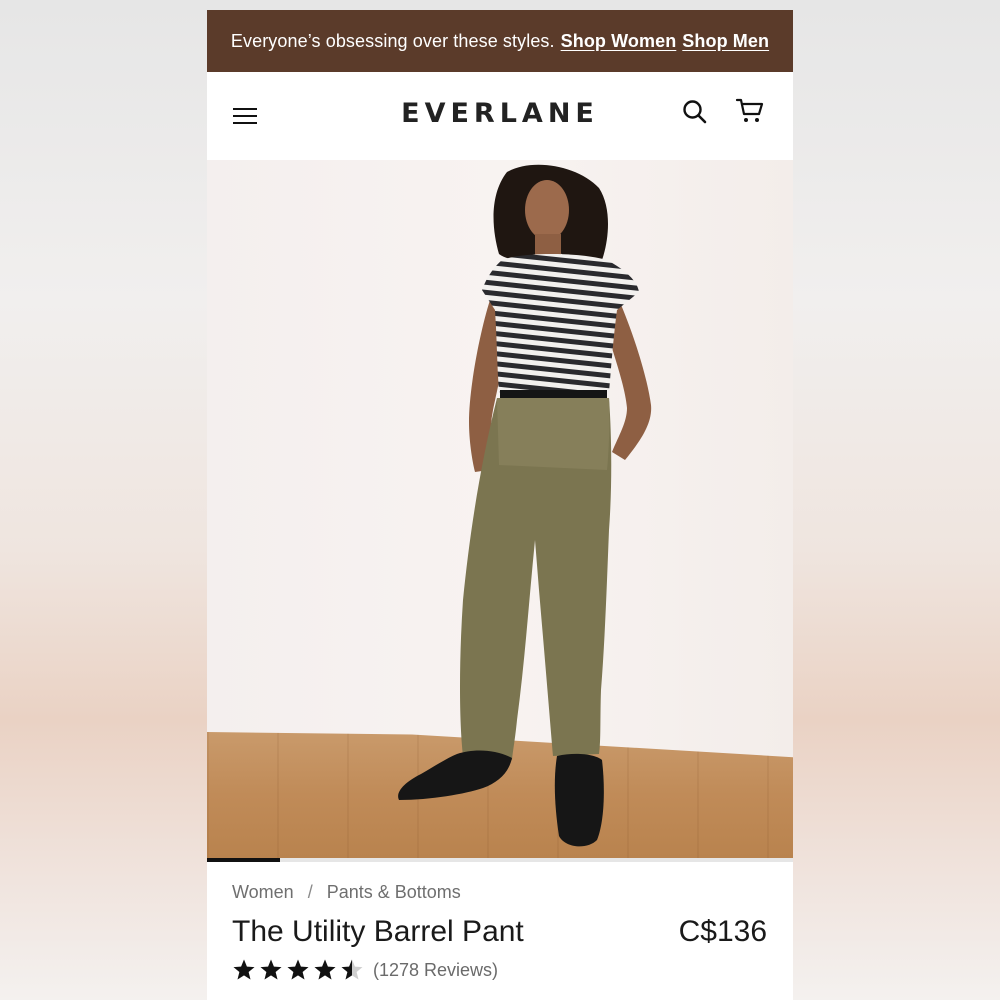 The image size is (1000, 1000). What do you see at coordinates (725, 41) in the screenshot?
I see `shop-men-link: Shop Men` at bounding box center [725, 41].